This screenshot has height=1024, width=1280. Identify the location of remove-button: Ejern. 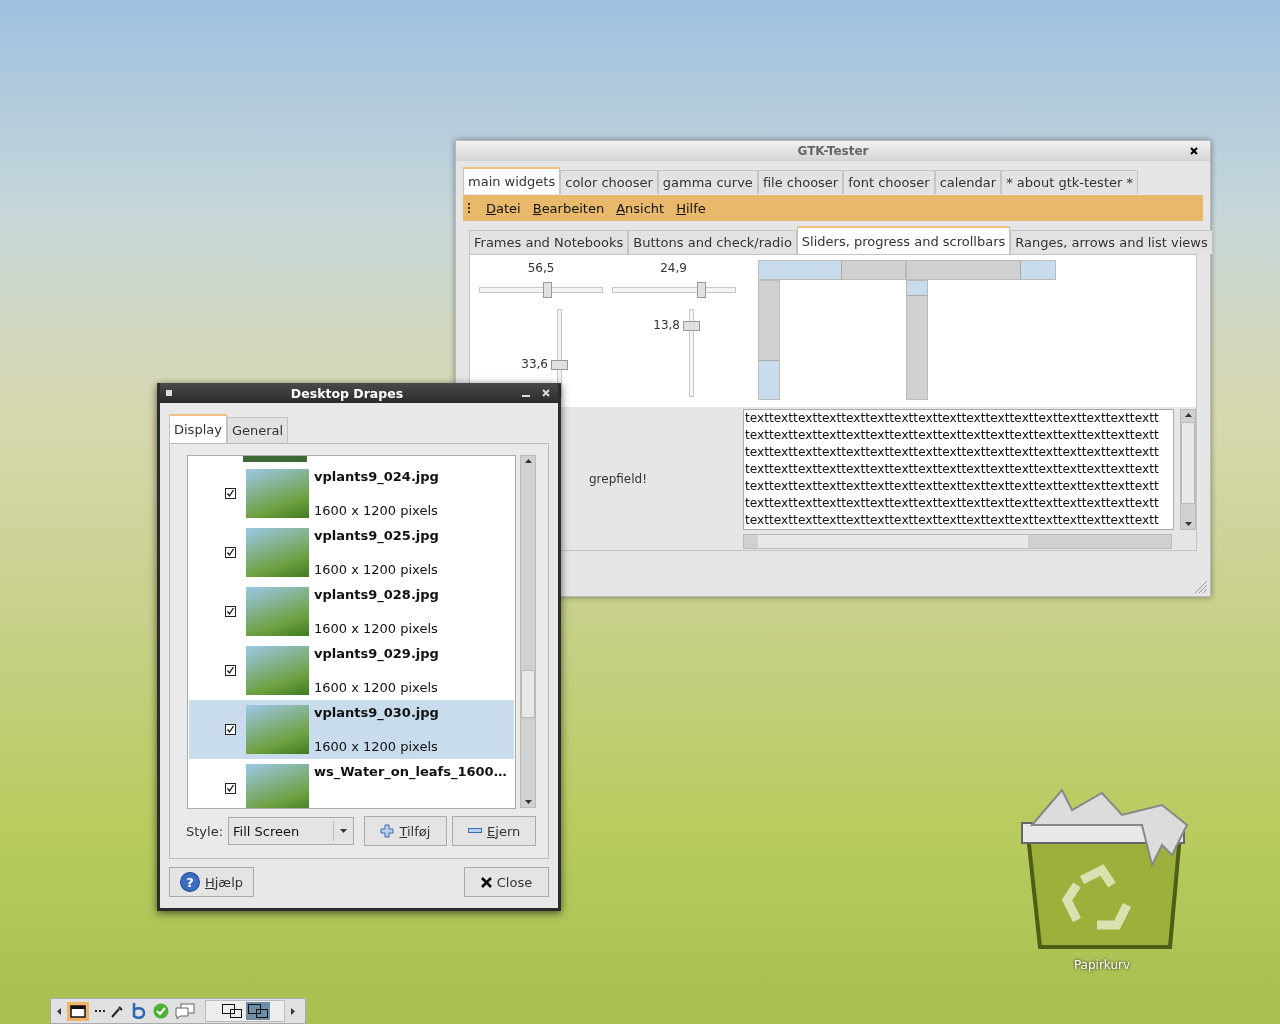
(494, 831).